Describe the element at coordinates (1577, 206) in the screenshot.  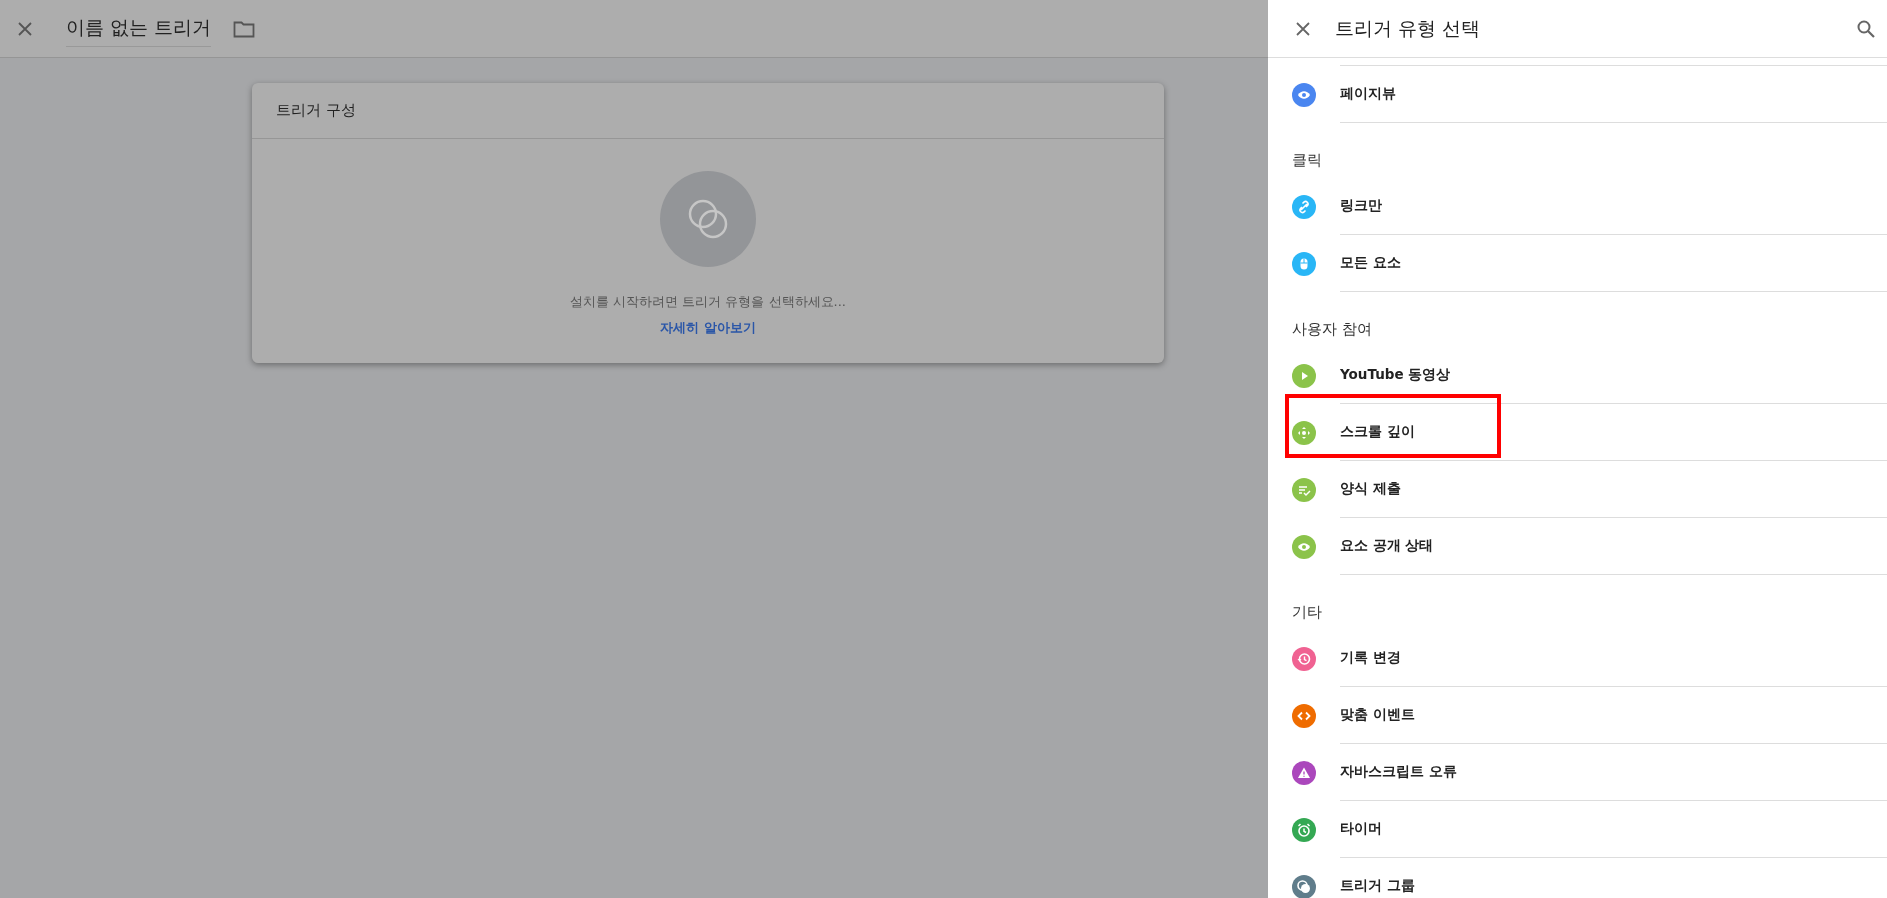
I see `trigger-type-item: 링크만` at that location.